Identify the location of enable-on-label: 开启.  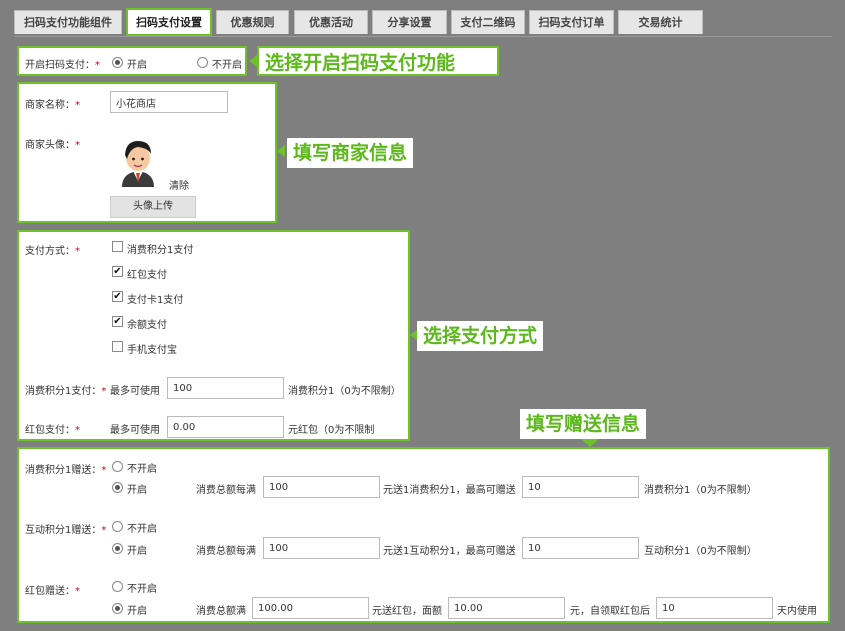
(137, 65).